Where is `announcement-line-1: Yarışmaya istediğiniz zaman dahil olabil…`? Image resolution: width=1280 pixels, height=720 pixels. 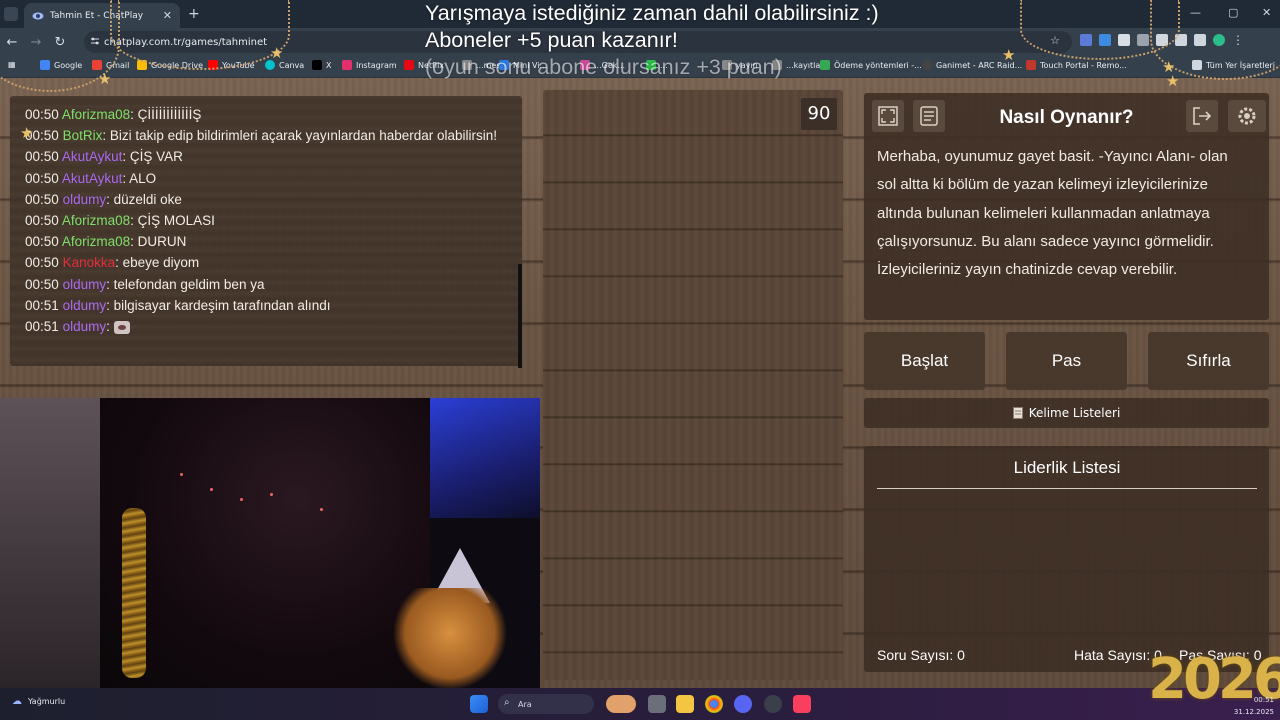 announcement-line-1: Yarışmaya istediğiniz zaman dahil olabil… is located at coordinates (652, 13).